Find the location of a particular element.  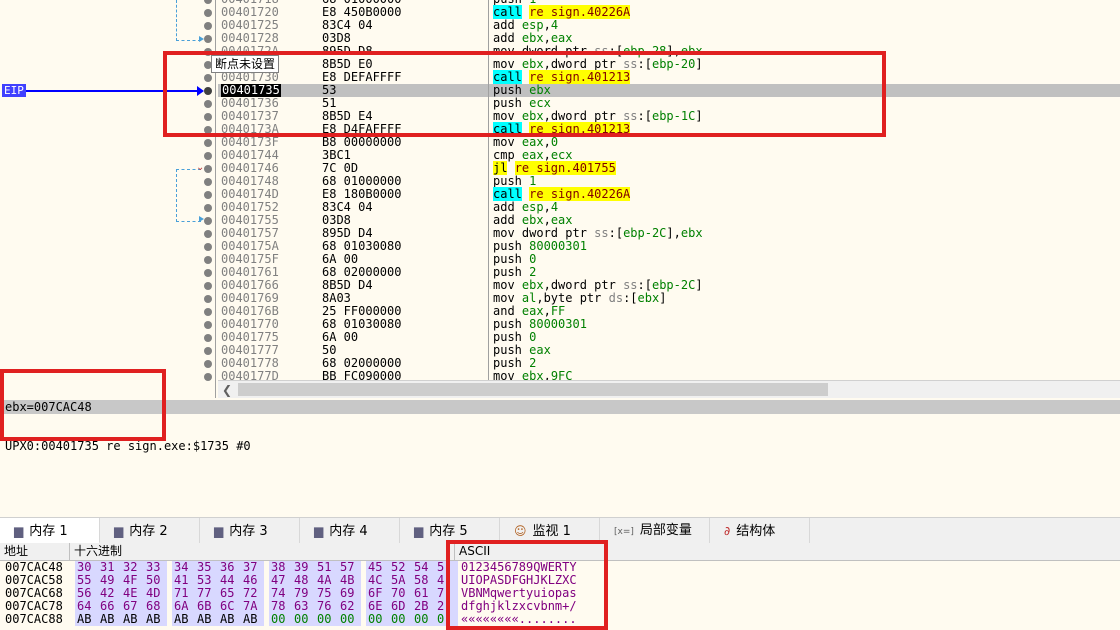

instruction-token: ecx is located at coordinates (561, 155).